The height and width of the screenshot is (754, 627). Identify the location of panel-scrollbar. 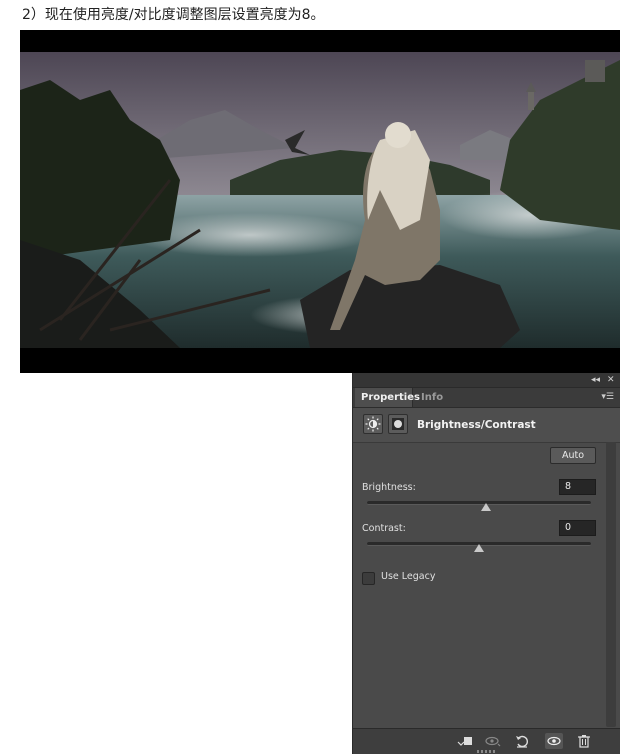
(611, 584).